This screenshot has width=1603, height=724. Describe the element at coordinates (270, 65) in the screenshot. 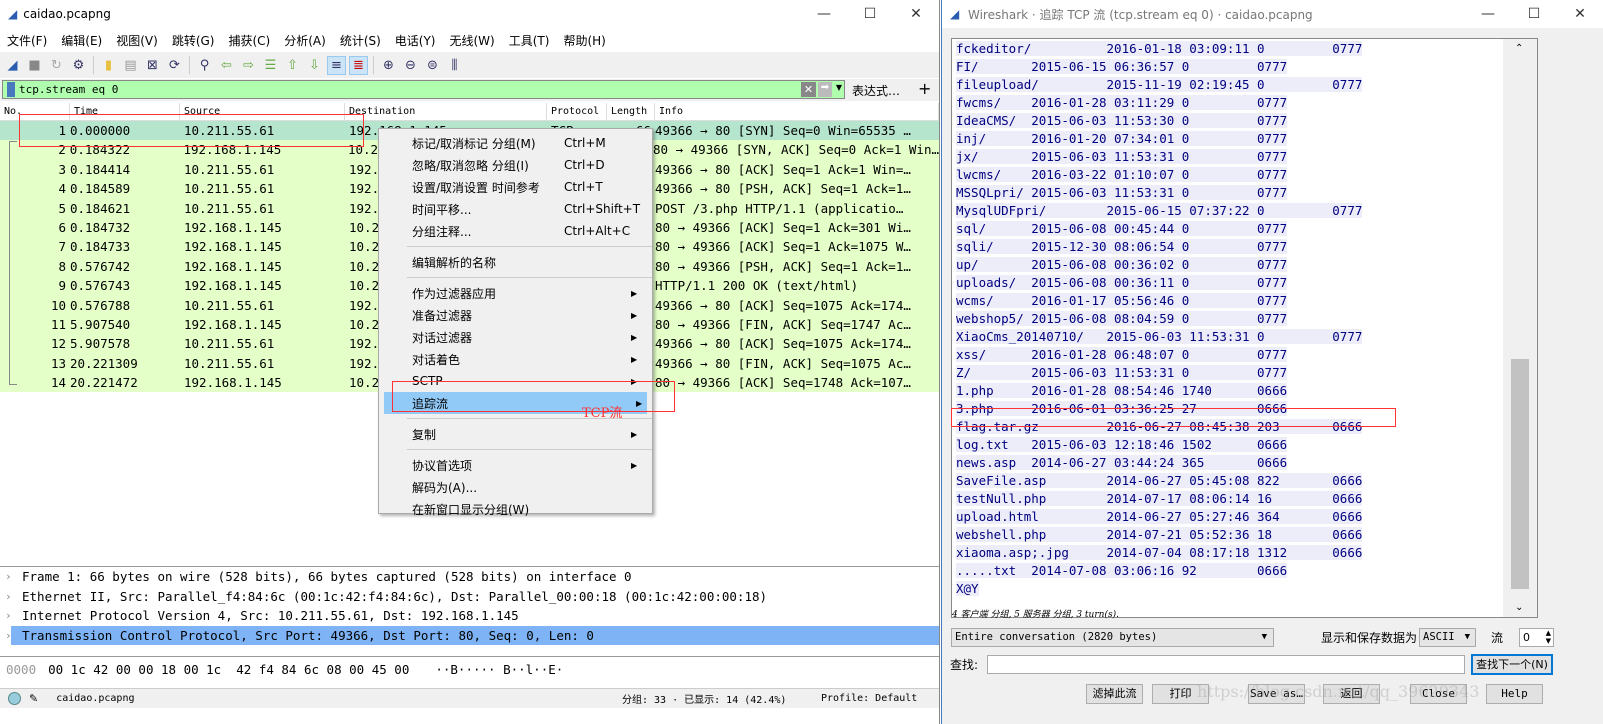

I see `go-to-packet-icon: ☰` at that location.